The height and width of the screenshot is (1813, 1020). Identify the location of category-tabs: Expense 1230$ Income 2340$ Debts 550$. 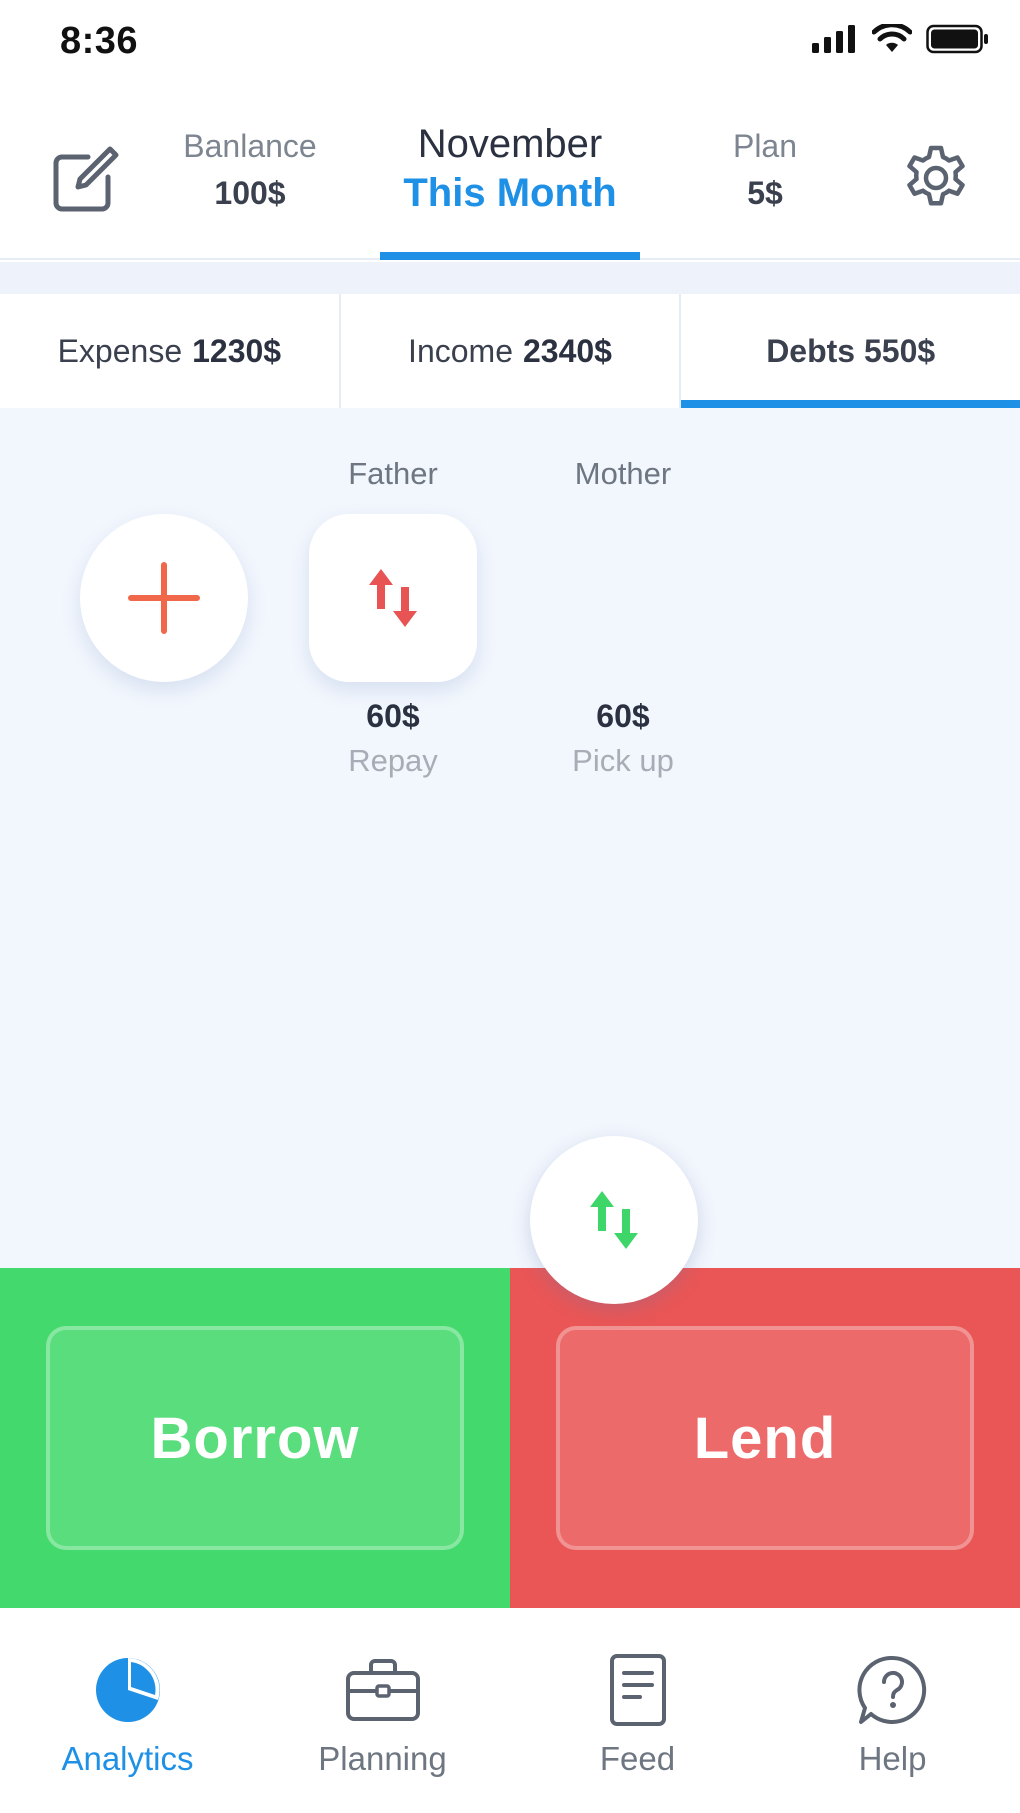
(510, 351).